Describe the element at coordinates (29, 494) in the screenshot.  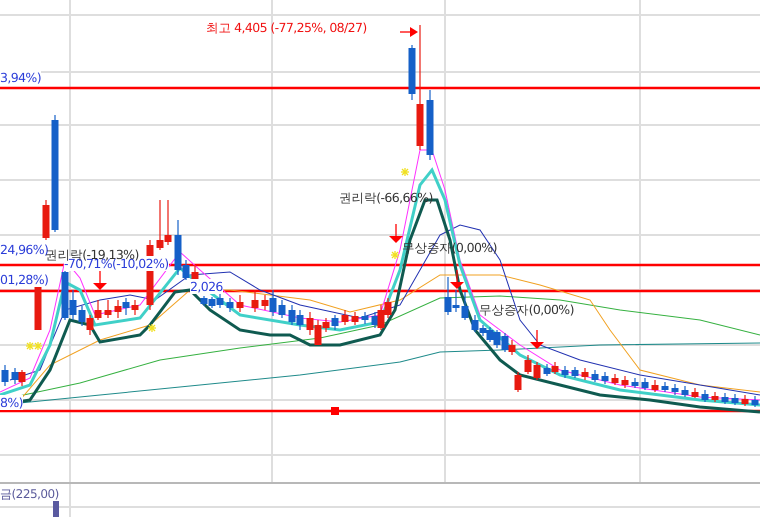
I see `volume-label: 금(225,00)` at that location.